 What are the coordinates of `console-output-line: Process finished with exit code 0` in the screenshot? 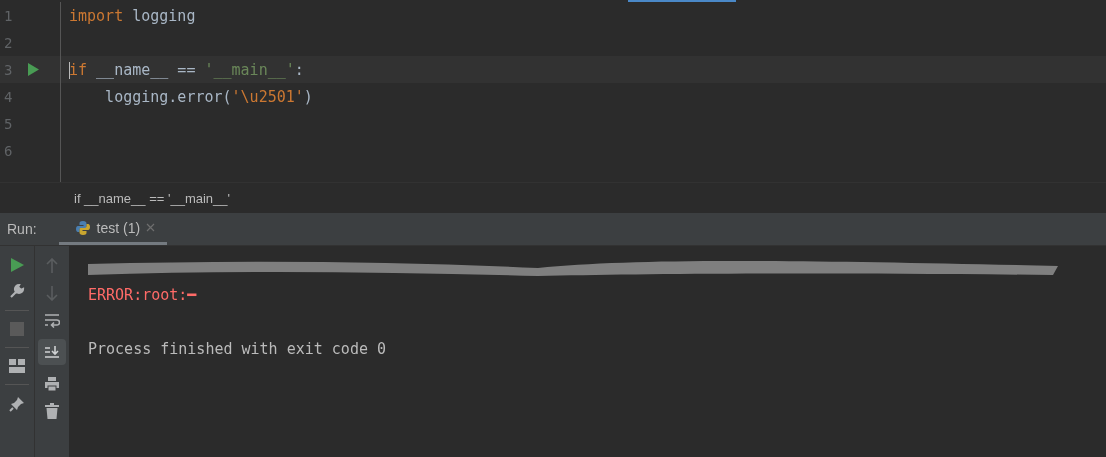 It's located at (237, 348).